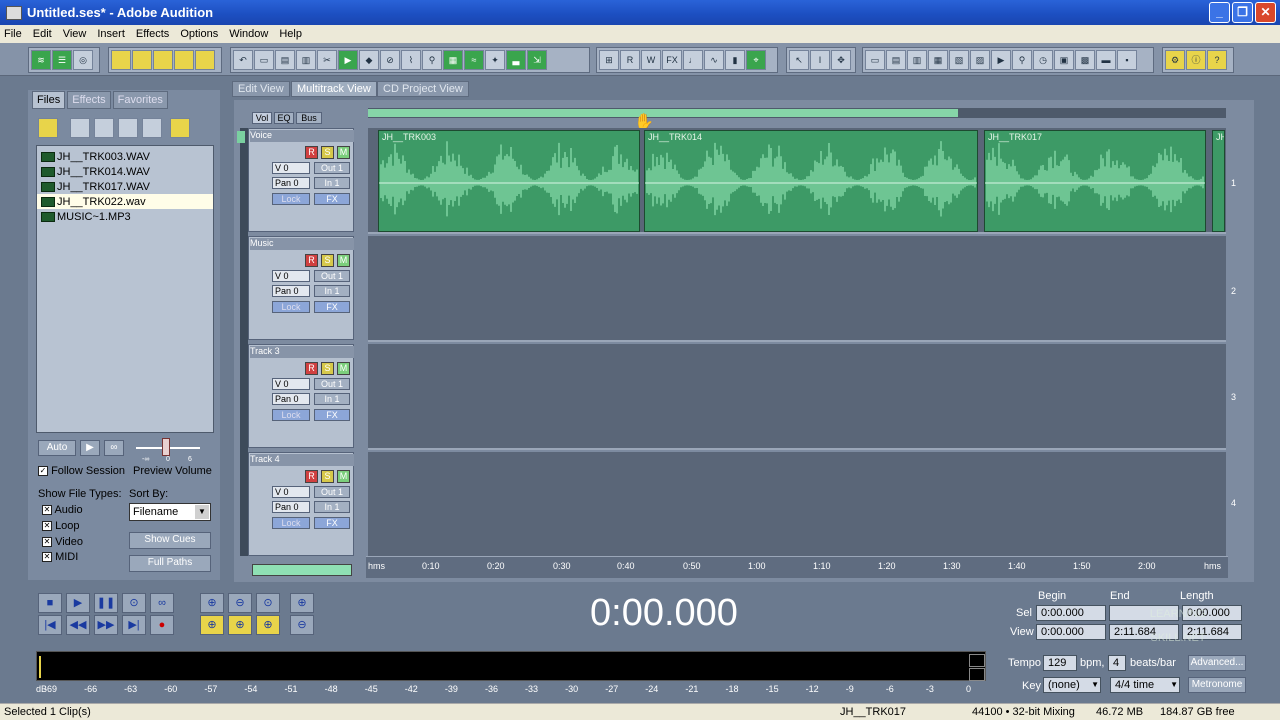 This screenshot has width=1280, height=720. Describe the element at coordinates (111, 34) in the screenshot. I see `menu-insert: Insert` at that location.